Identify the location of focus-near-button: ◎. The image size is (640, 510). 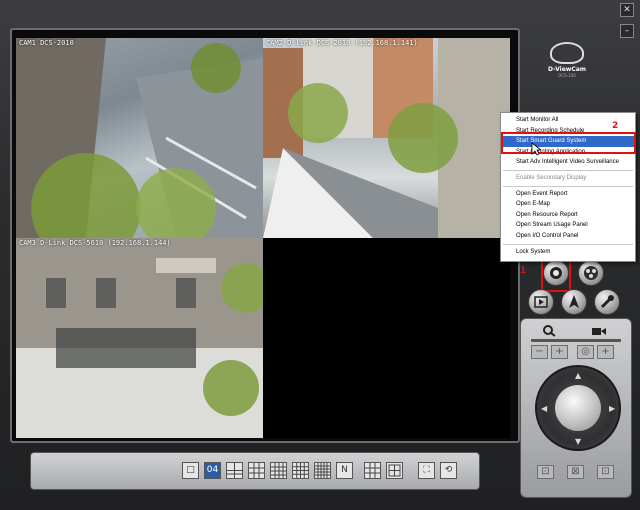
(585, 352).